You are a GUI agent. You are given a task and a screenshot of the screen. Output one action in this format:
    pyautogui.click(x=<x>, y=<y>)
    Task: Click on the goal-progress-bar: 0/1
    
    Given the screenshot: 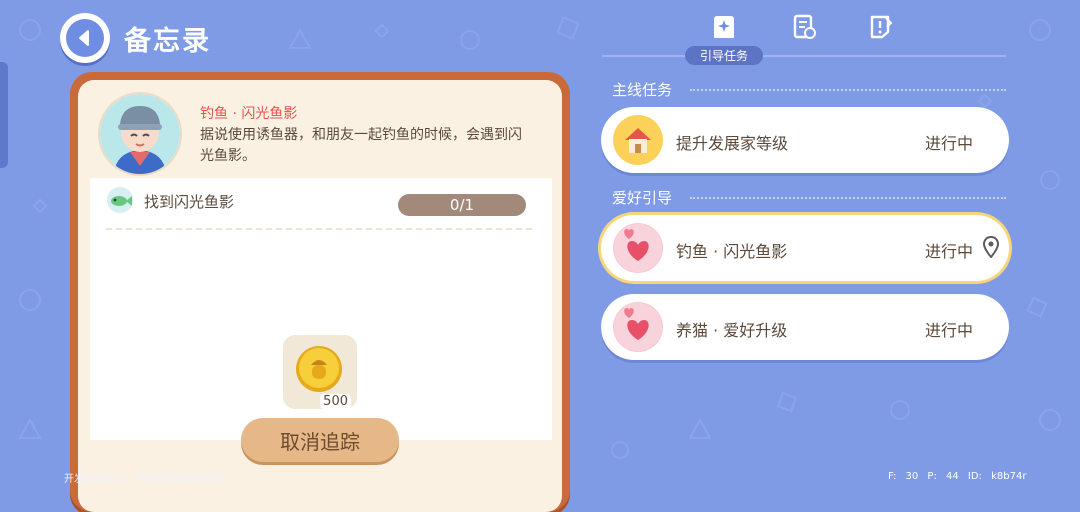 What is the action you would take?
    pyautogui.click(x=462, y=205)
    